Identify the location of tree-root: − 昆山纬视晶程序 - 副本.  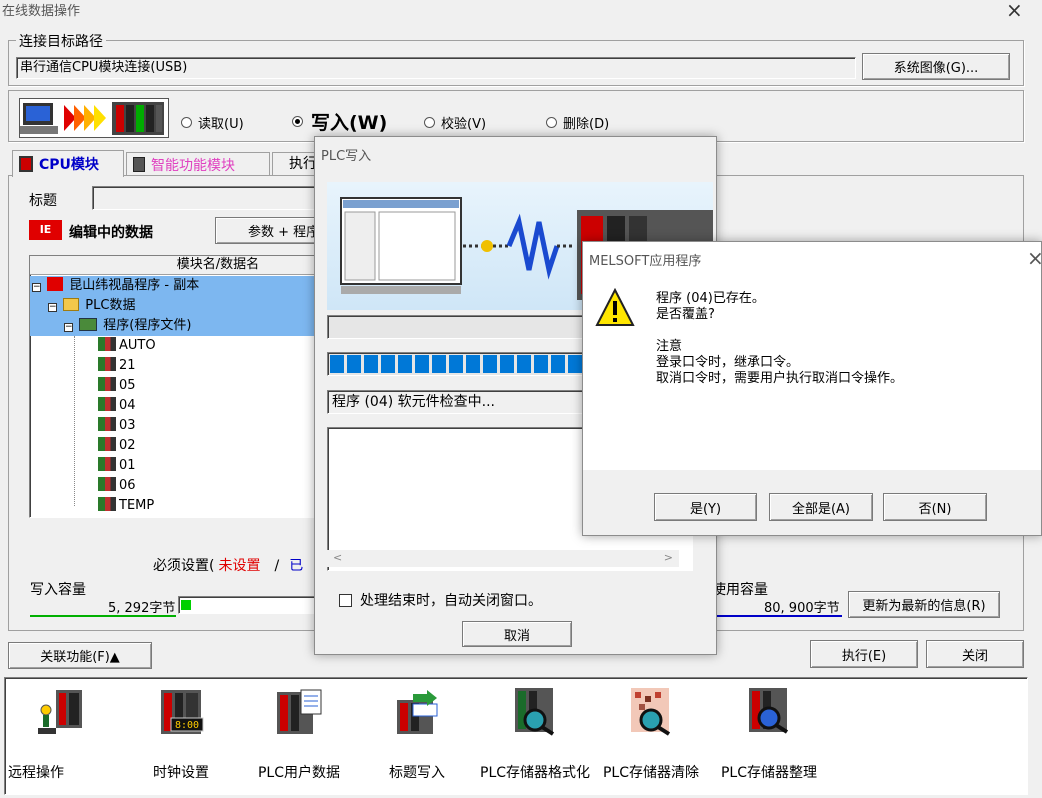
(177, 286).